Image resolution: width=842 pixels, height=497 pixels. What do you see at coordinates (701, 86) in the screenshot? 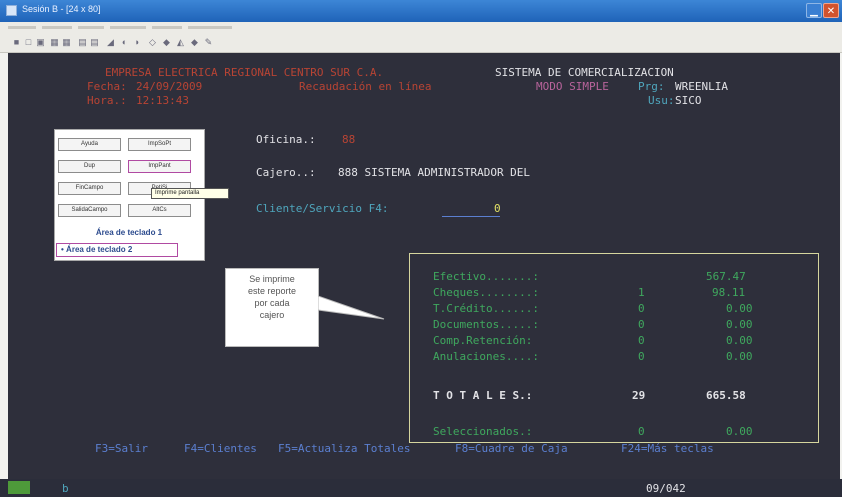
I see `prg-value: WREENLIA` at bounding box center [701, 86].